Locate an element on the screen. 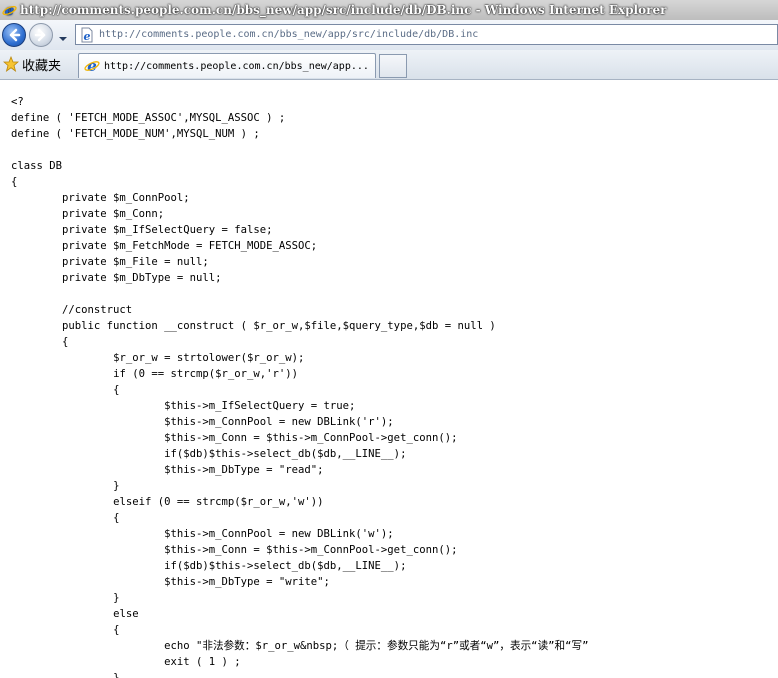 This screenshot has width=778, height=678. forward-arrow-icon is located at coordinates (40, 35).